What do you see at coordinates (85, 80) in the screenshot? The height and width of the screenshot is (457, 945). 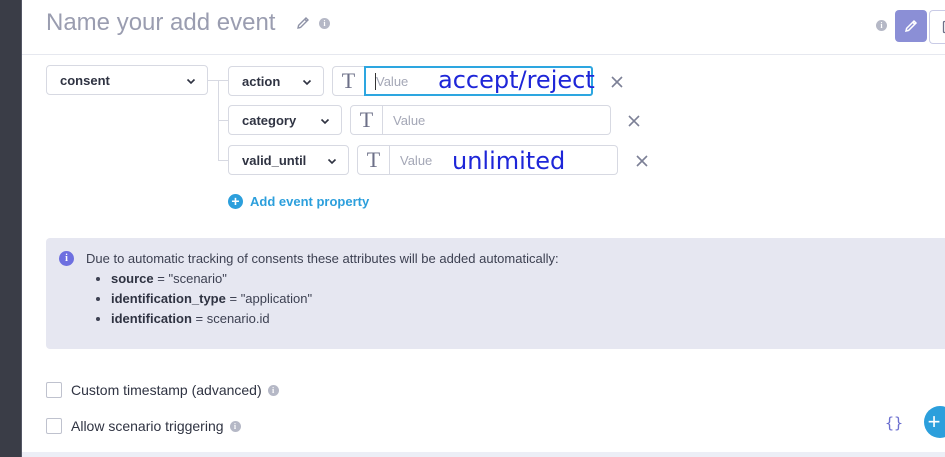 I see `event-name-value: consent` at bounding box center [85, 80].